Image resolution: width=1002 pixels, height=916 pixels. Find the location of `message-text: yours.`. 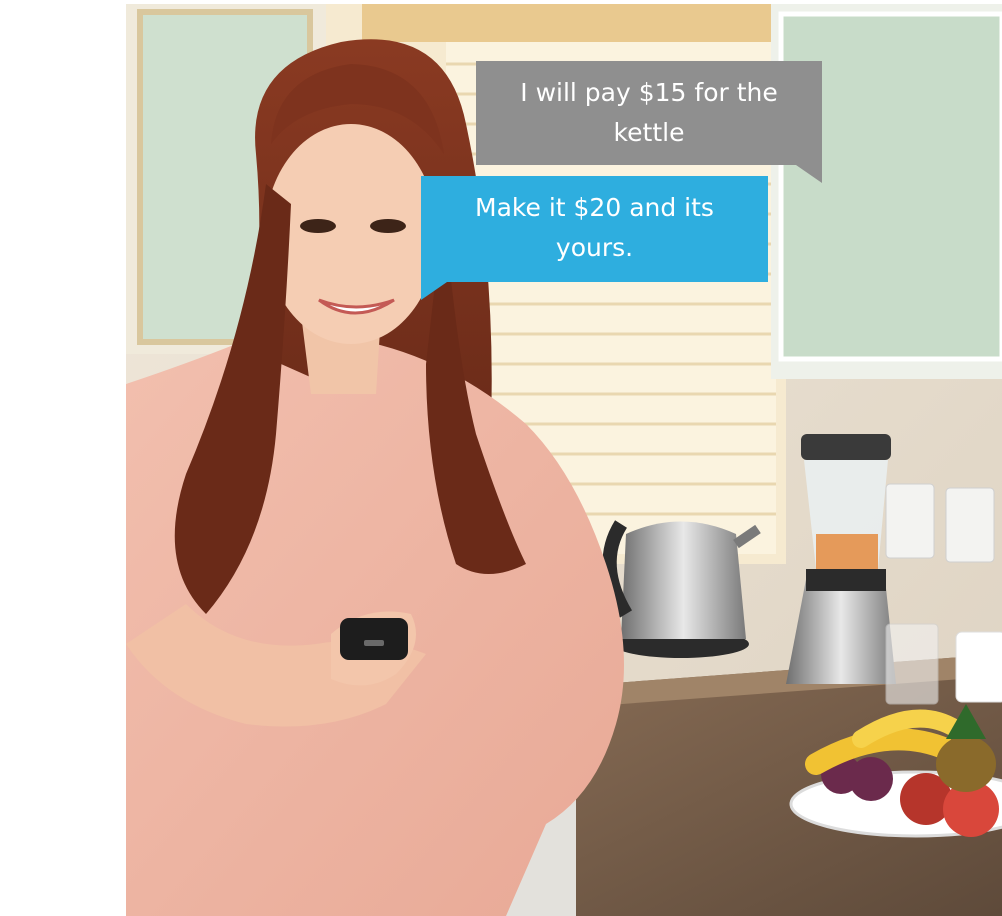

message-text: yours. is located at coordinates (594, 247).